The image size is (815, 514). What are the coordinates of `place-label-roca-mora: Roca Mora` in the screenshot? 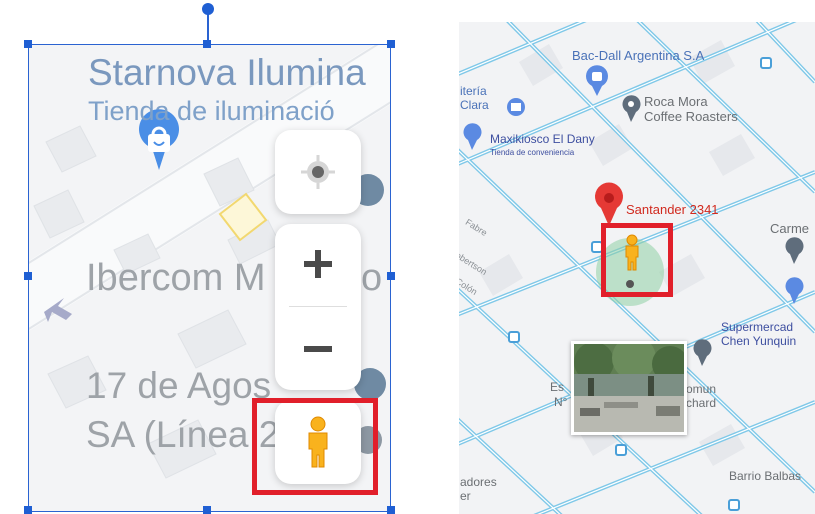 It's located at (676, 101).